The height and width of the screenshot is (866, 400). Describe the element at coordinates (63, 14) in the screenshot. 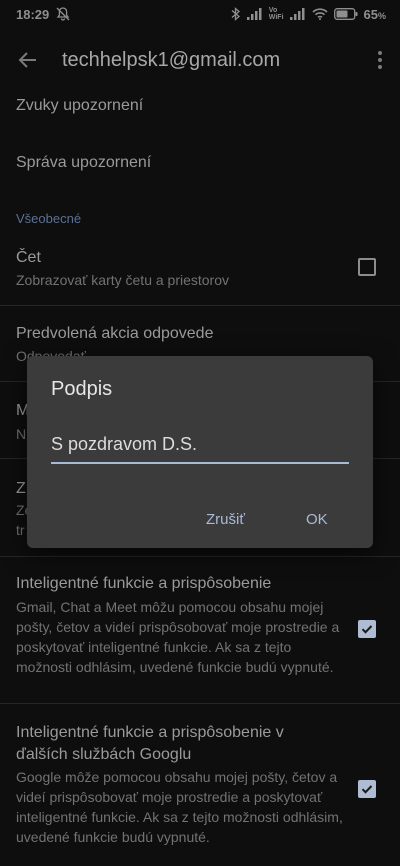

I see `mute-bell-icon` at that location.